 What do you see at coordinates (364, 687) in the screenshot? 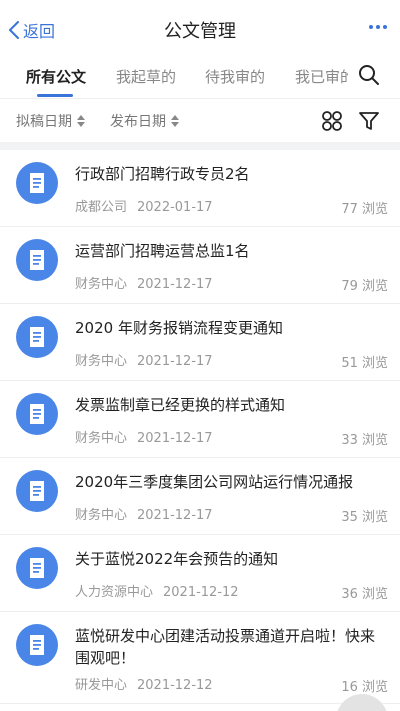
I see `document-views: 16 浏览` at bounding box center [364, 687].